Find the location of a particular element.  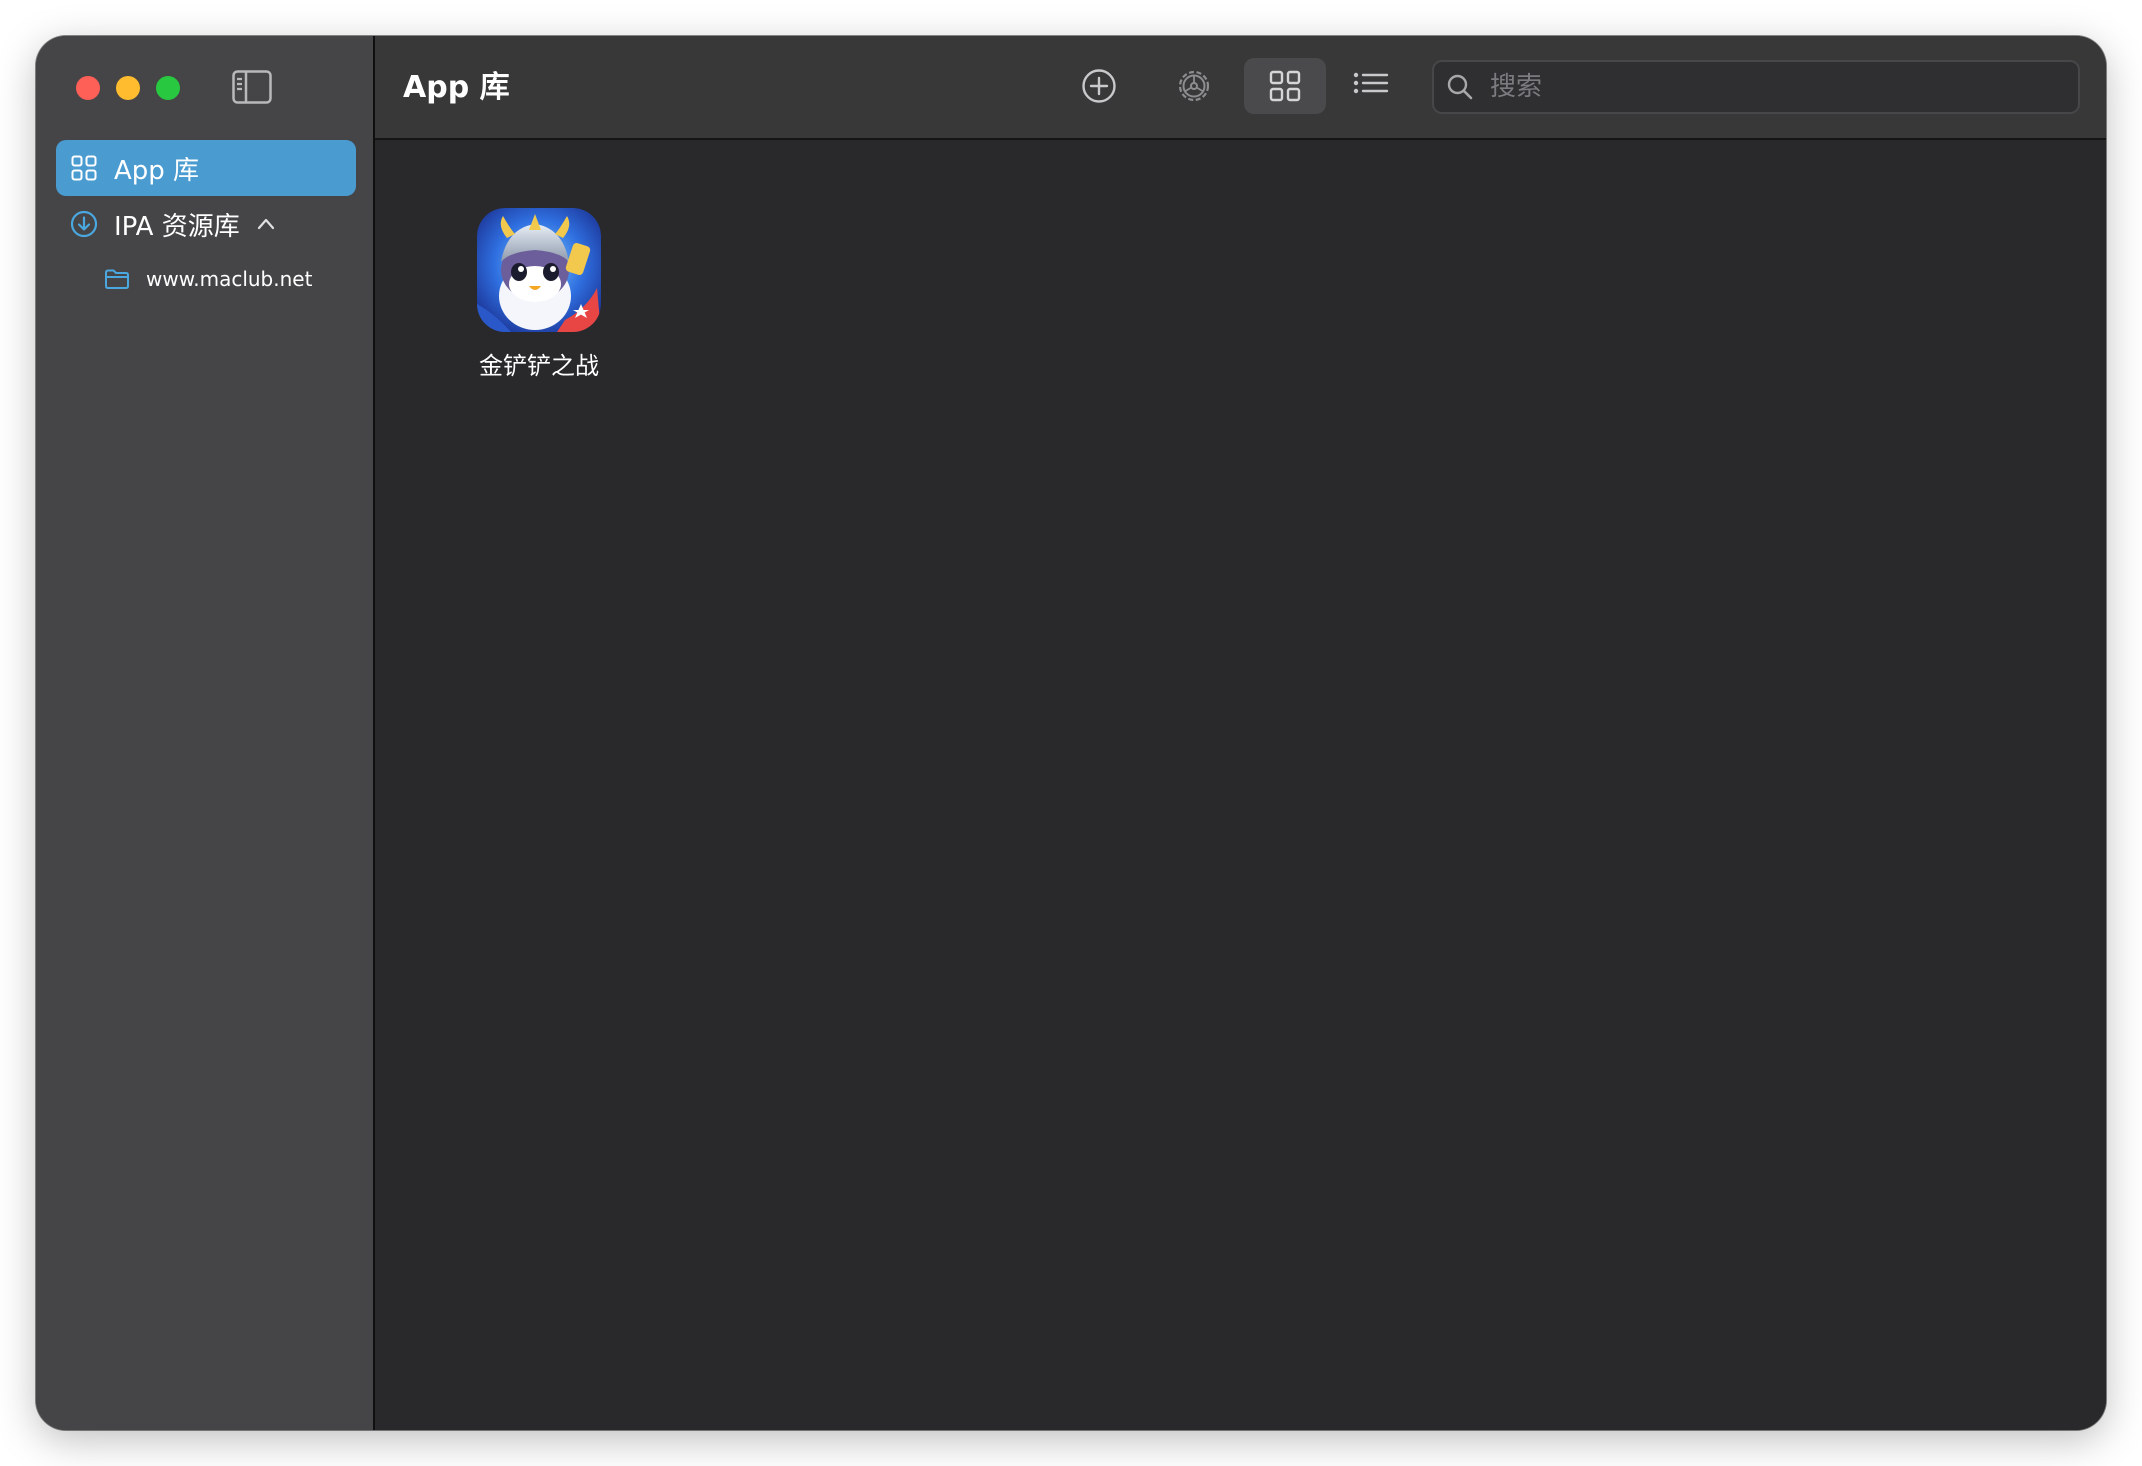

search-icon is located at coordinates (1460, 87).